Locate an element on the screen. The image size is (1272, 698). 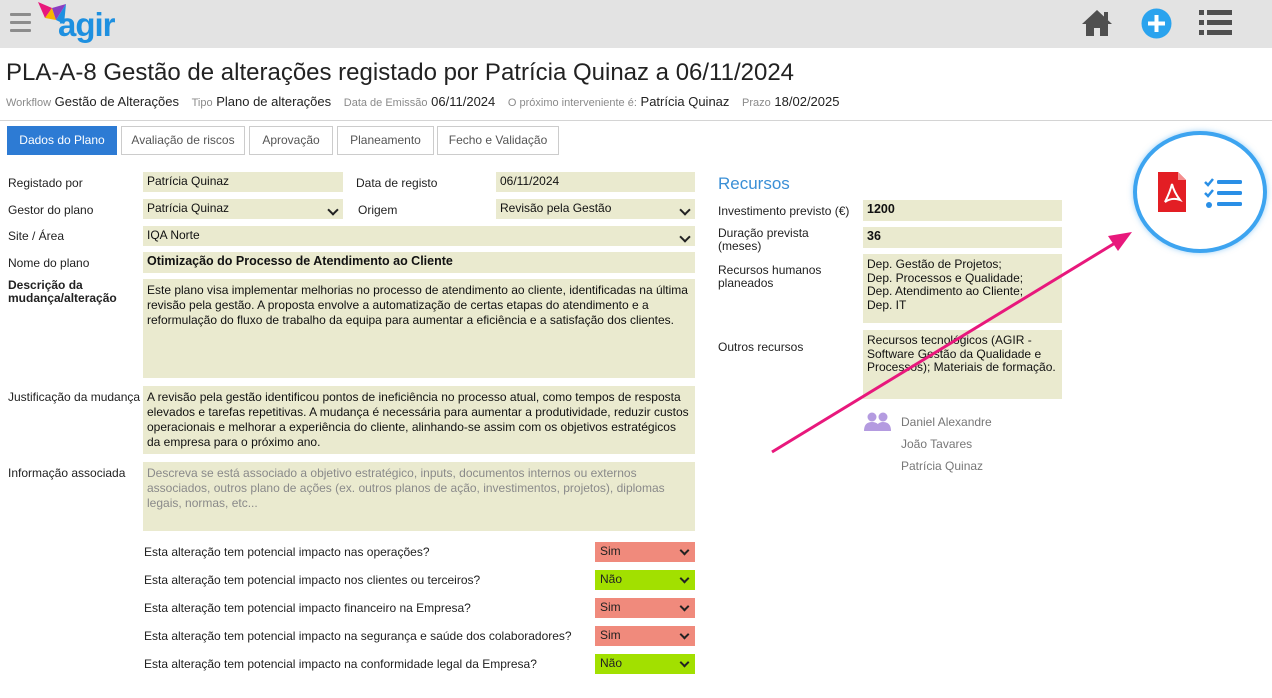
descricao-label: Descrição da mudança/alteração is located at coordinates (62, 291).